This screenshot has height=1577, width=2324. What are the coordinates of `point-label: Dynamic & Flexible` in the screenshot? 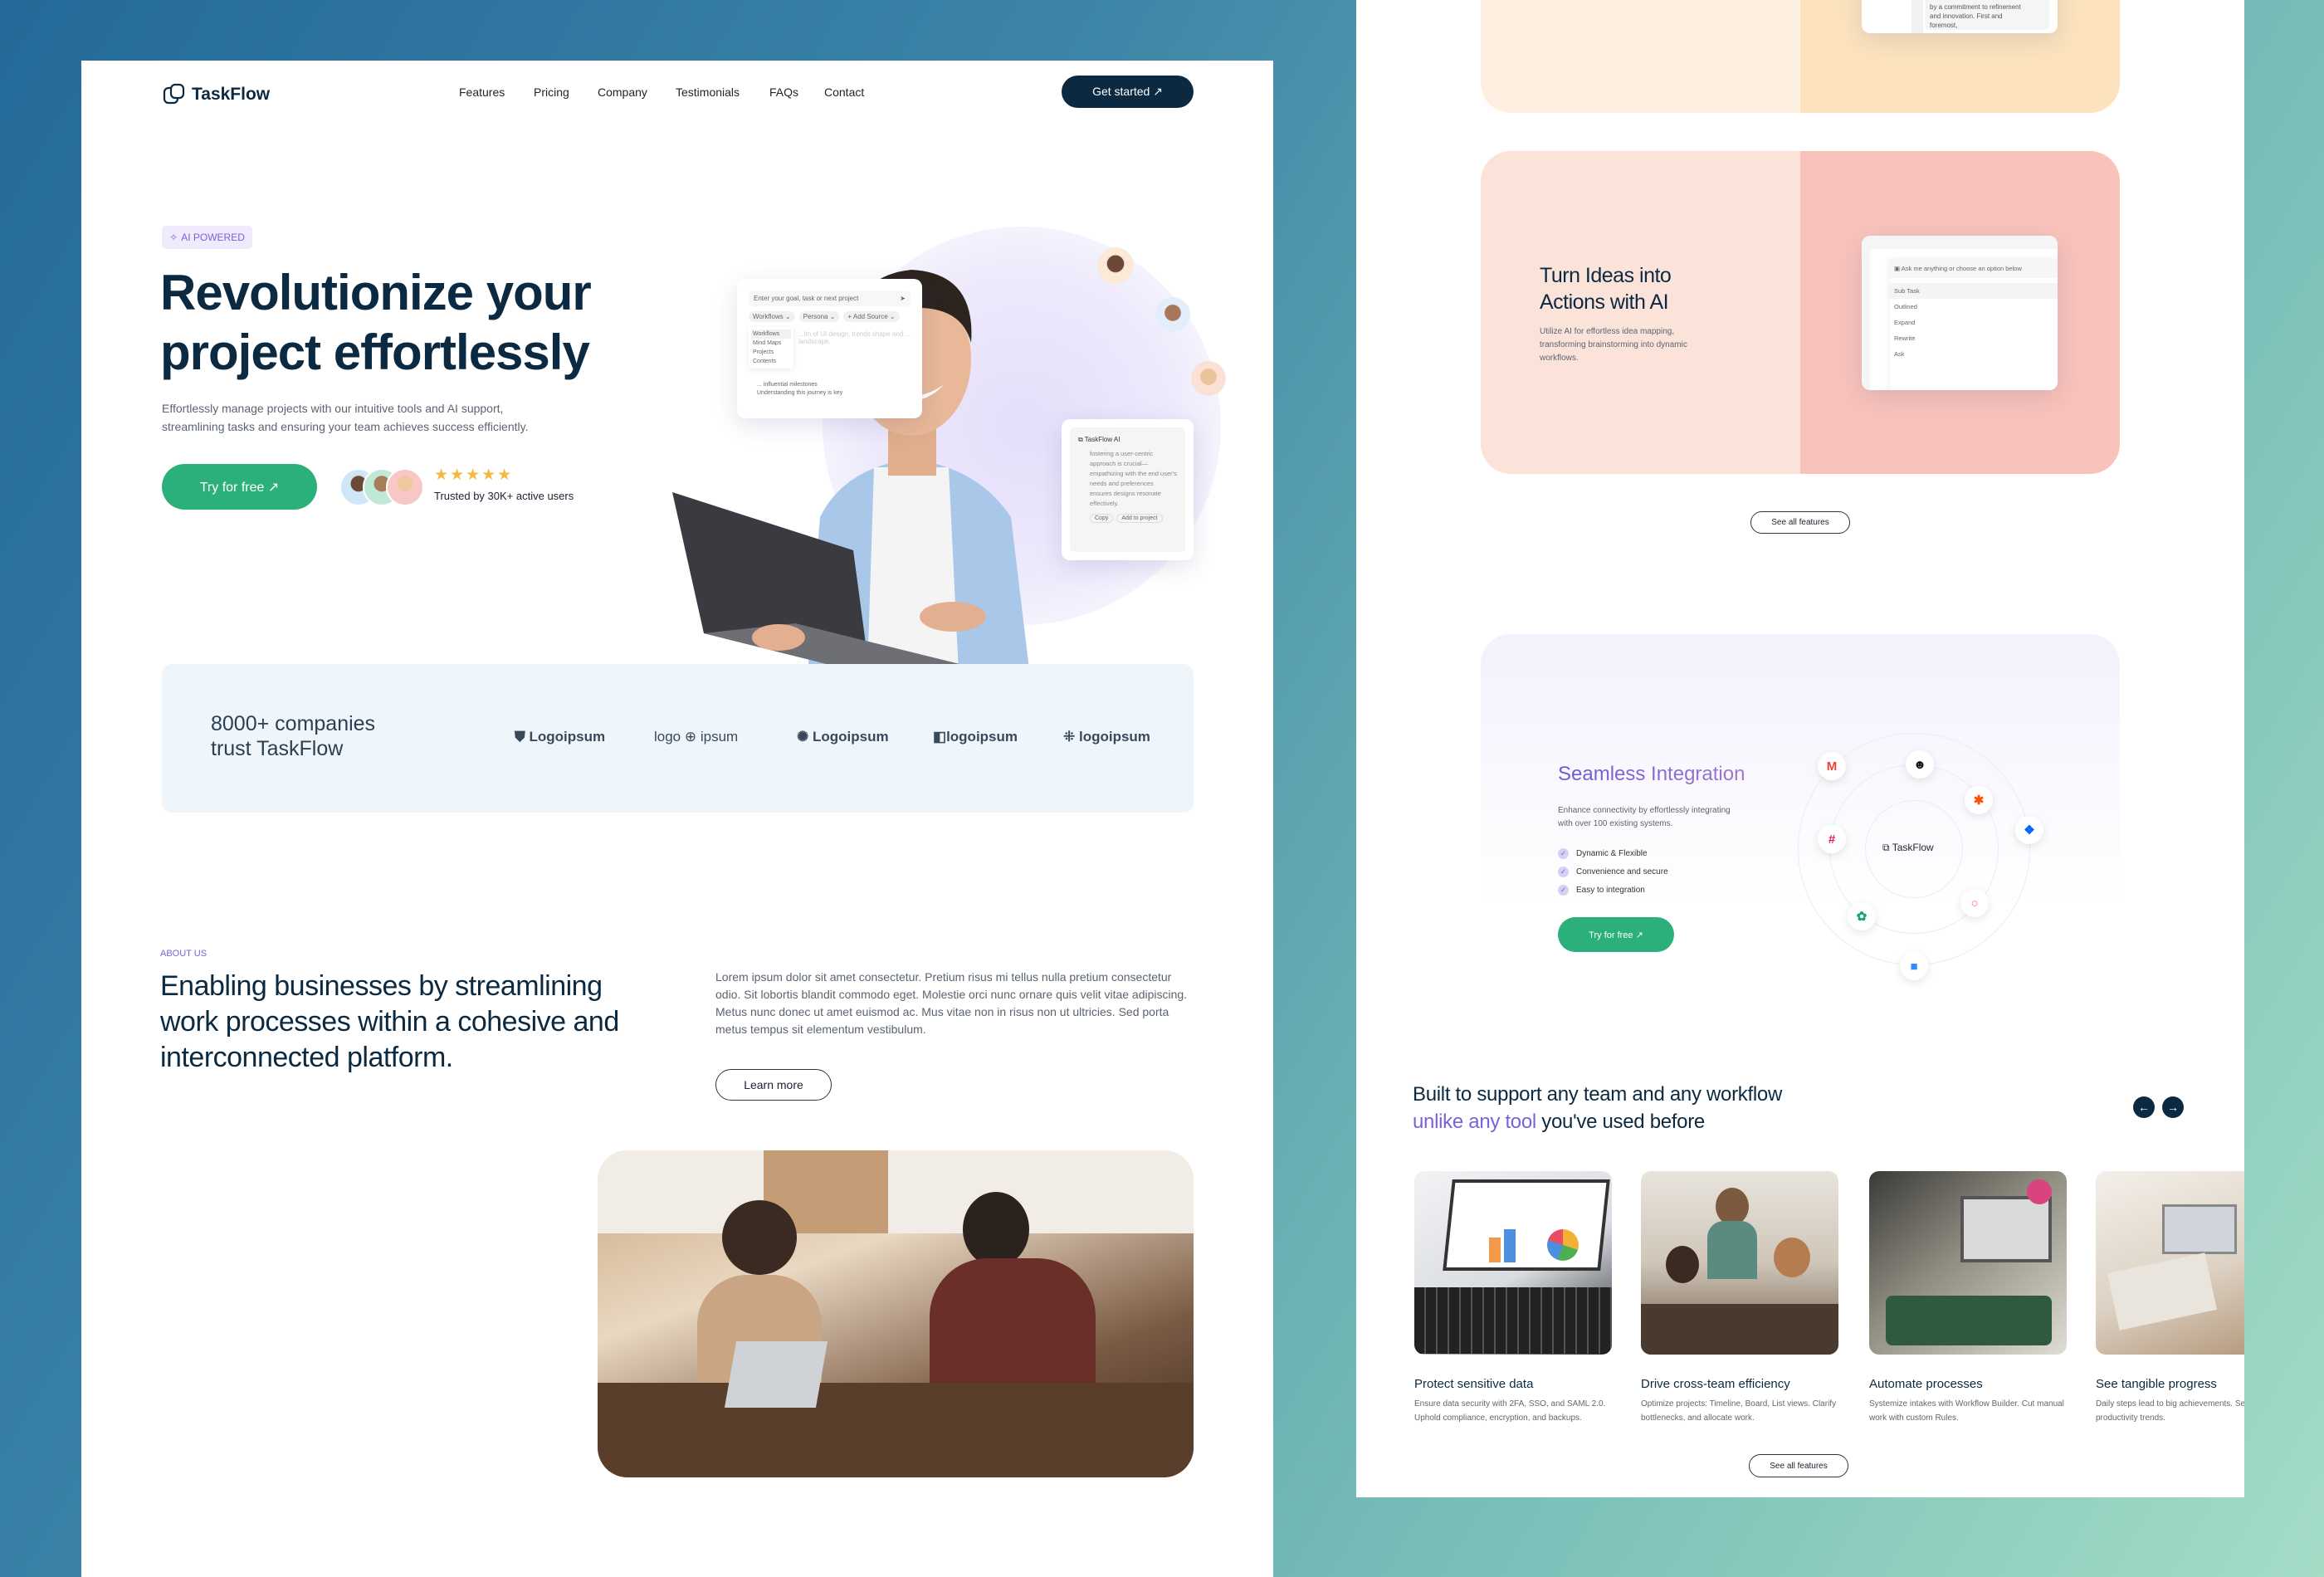 It's located at (1612, 854).